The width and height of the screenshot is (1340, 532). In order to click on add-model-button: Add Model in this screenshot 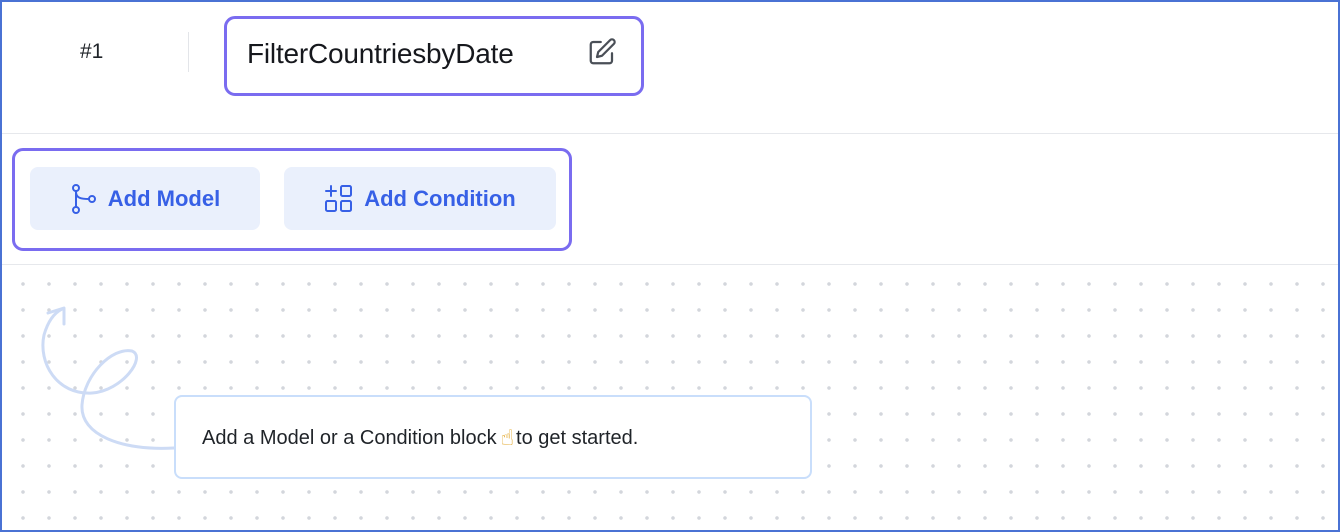, I will do `click(145, 198)`.